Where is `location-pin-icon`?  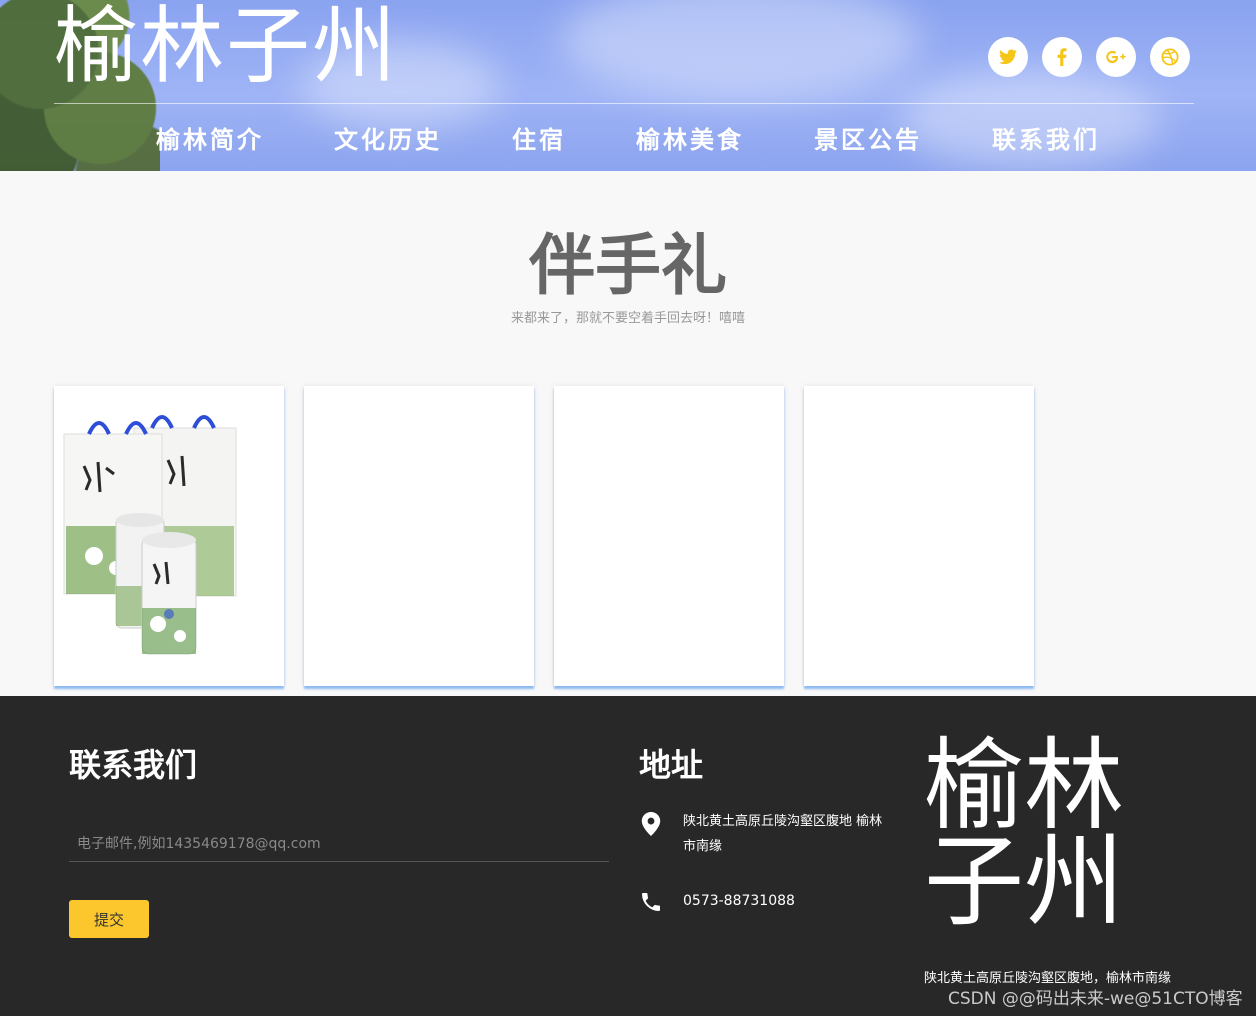 location-pin-icon is located at coordinates (651, 826).